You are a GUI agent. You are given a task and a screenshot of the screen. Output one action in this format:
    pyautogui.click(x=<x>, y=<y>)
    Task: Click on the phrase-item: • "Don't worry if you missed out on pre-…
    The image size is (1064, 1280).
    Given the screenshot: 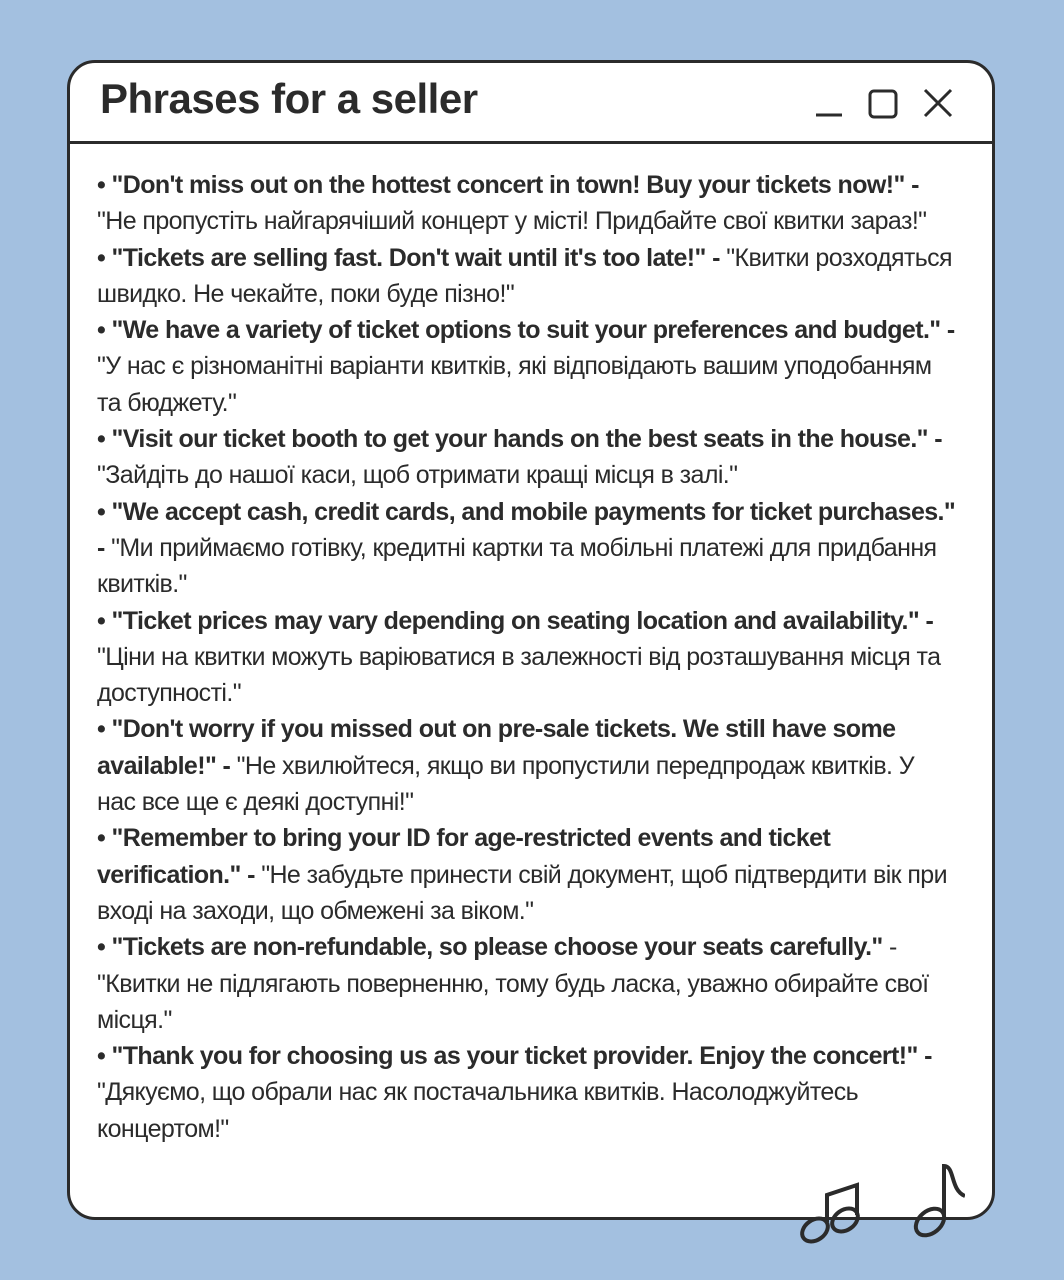 What is the action you would take?
    pyautogui.click(x=527, y=765)
    